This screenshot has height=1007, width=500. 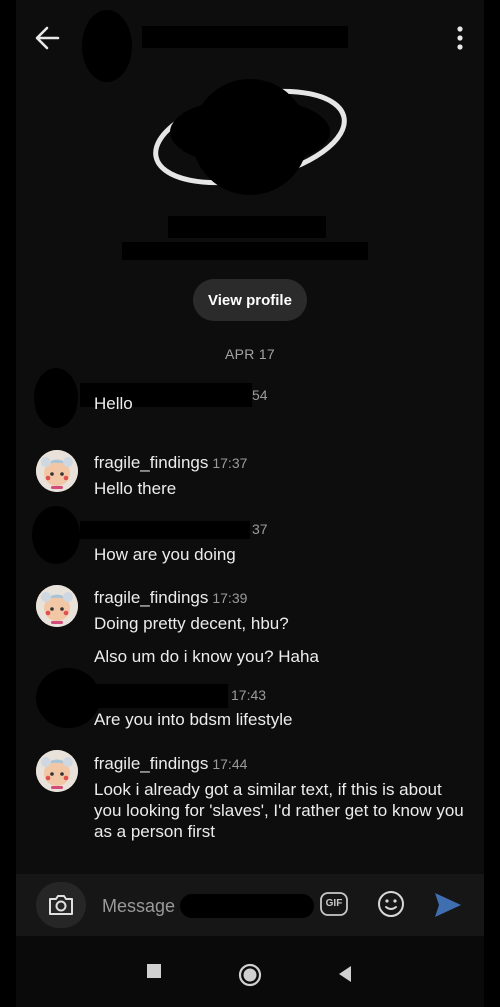 What do you see at coordinates (284, 708) in the screenshot?
I see `message-group: 17:43 Are you into bdsm lifestyle` at bounding box center [284, 708].